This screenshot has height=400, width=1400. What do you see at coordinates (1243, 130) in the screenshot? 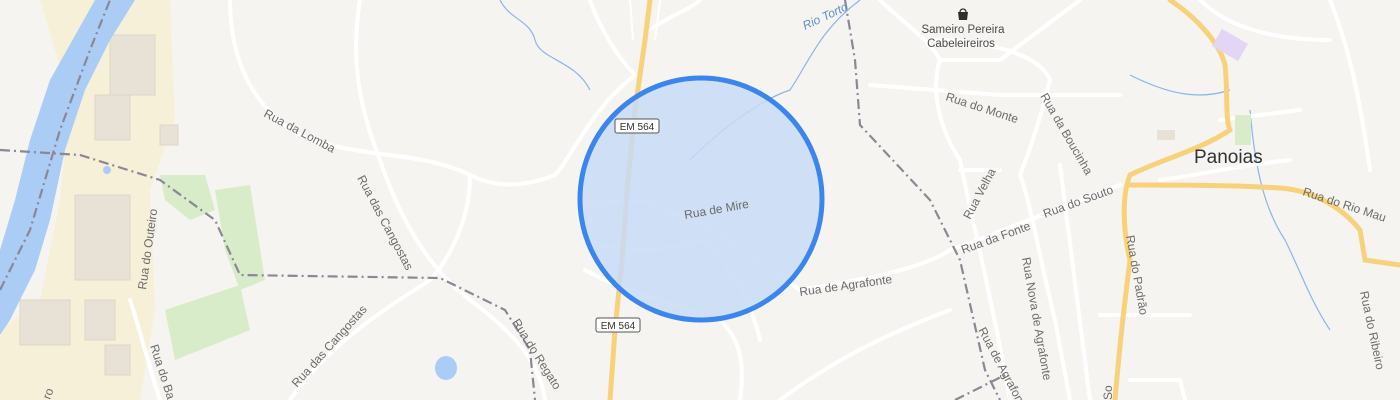
I see `park-small` at bounding box center [1243, 130].